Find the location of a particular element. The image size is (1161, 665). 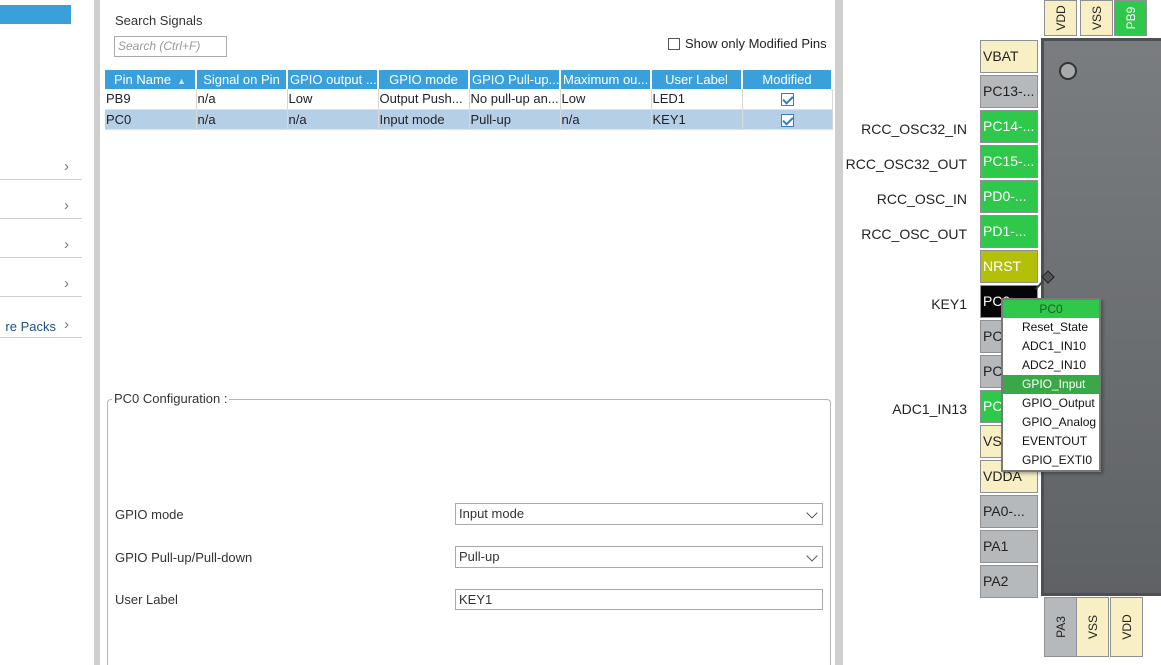

show-modified-checkbox: Show only Modified Pins is located at coordinates (747, 43).